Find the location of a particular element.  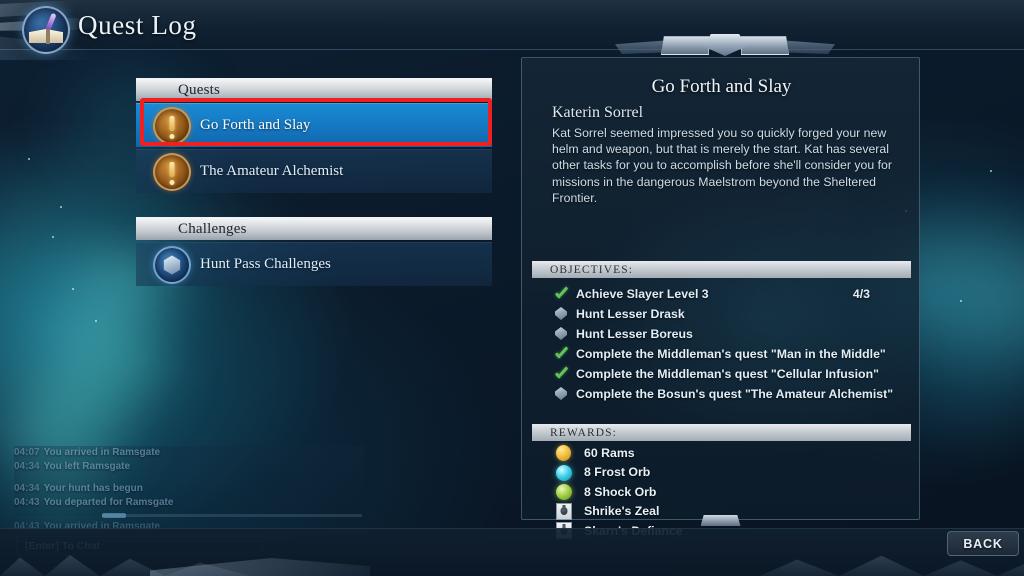

book-page-left is located at coordinates (37, 36).